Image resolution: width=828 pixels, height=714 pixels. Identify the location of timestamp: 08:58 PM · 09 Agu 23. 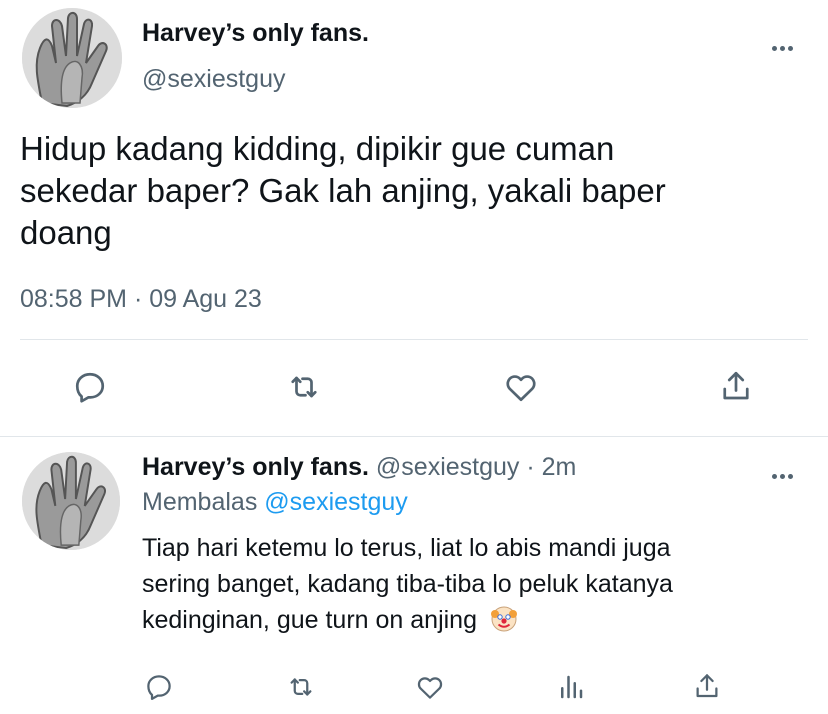
(141, 299).